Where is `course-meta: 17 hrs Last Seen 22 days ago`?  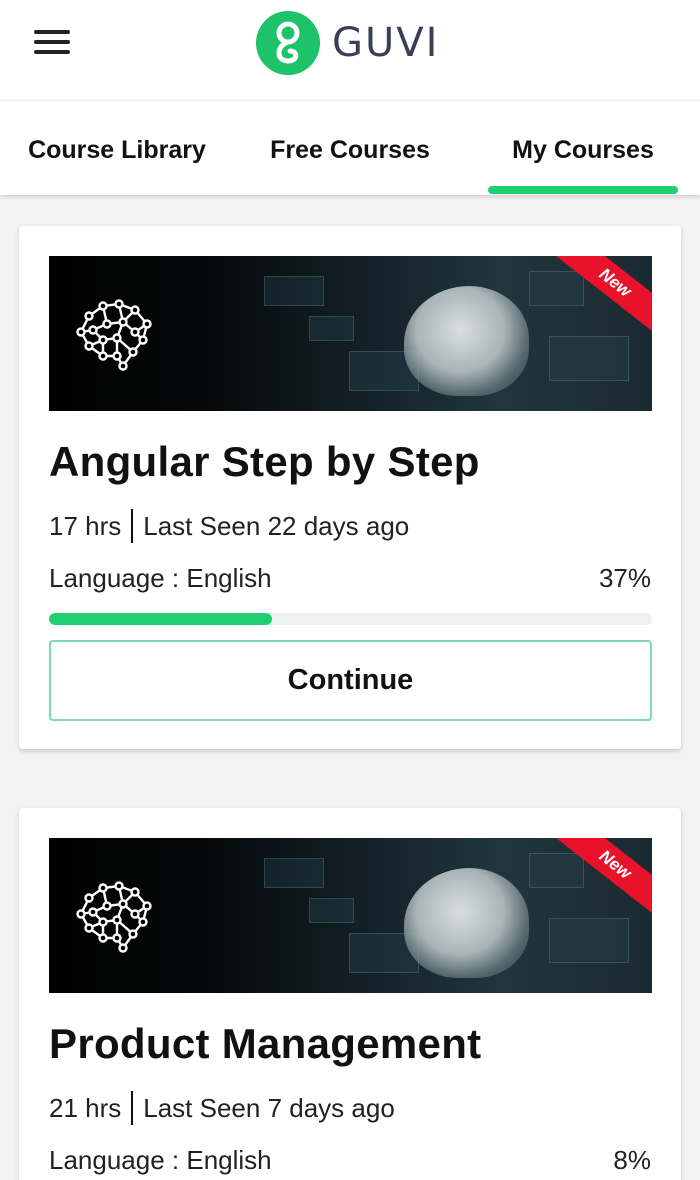
course-meta: 17 hrs Last Seen 22 days ago is located at coordinates (229, 526).